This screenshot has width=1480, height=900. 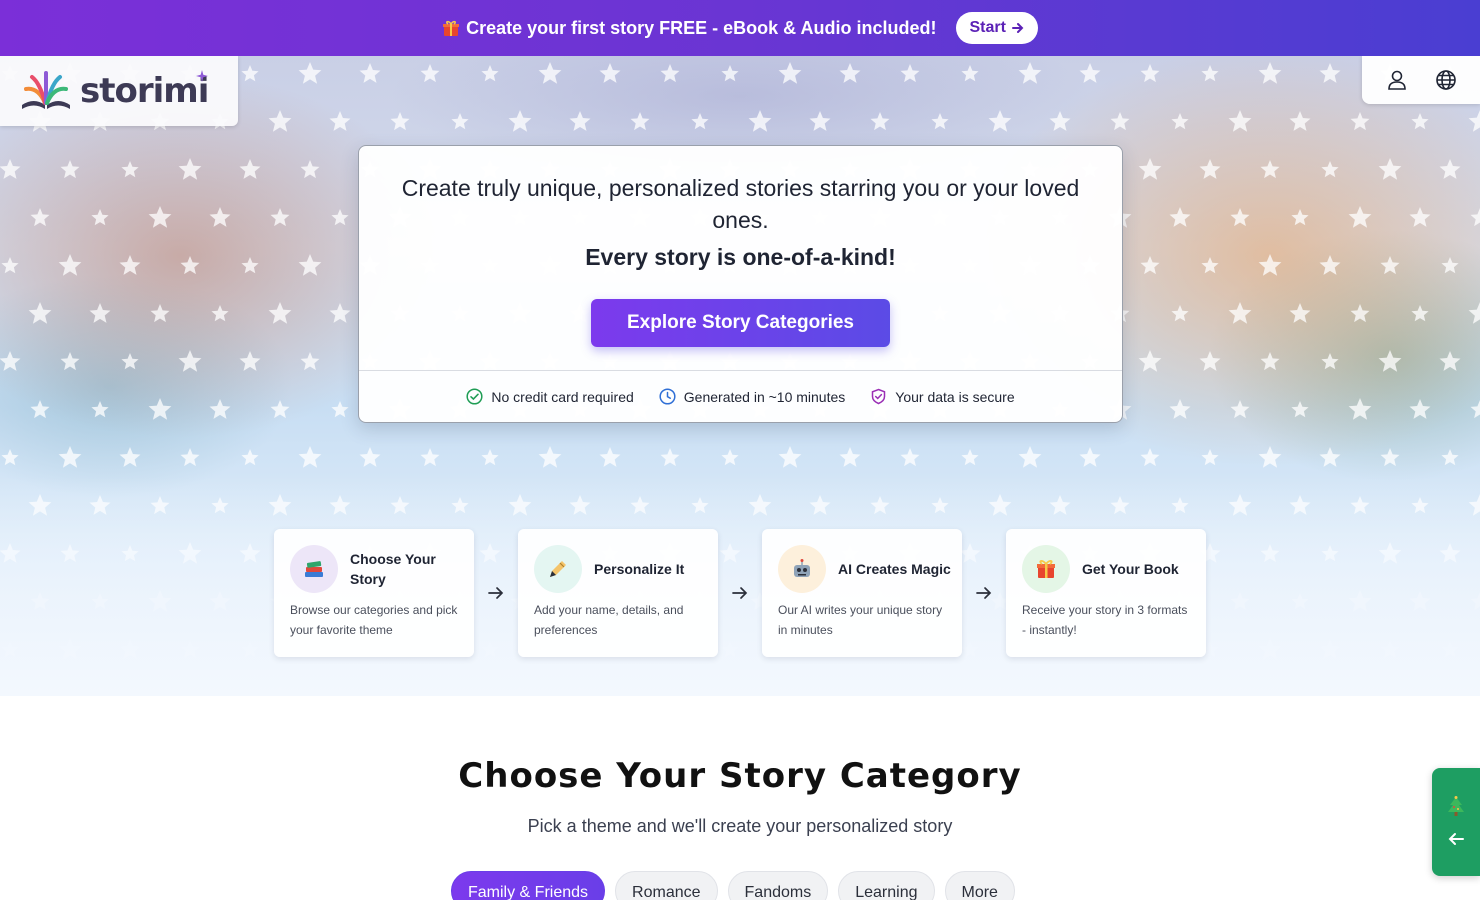 What do you see at coordinates (1456, 806) in the screenshot?
I see `christmas-tree-icon` at bounding box center [1456, 806].